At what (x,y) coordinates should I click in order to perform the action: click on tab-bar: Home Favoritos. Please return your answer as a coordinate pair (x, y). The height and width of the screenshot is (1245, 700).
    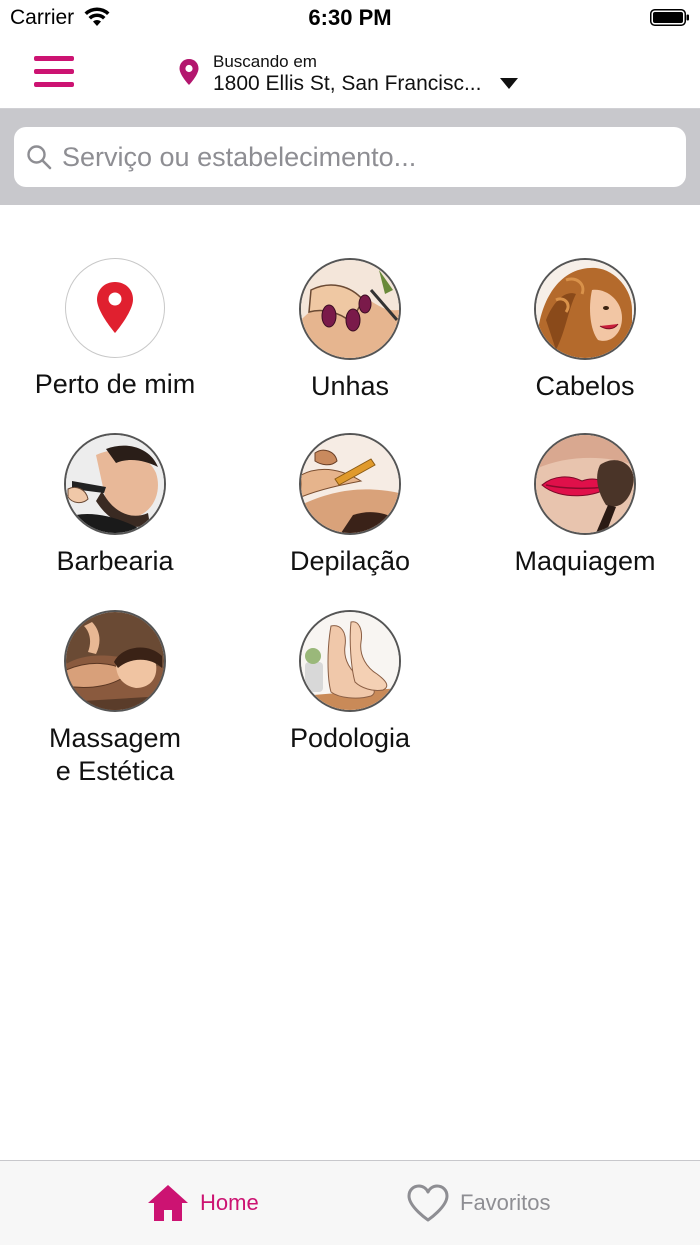
    Looking at the image, I should click on (350, 1202).